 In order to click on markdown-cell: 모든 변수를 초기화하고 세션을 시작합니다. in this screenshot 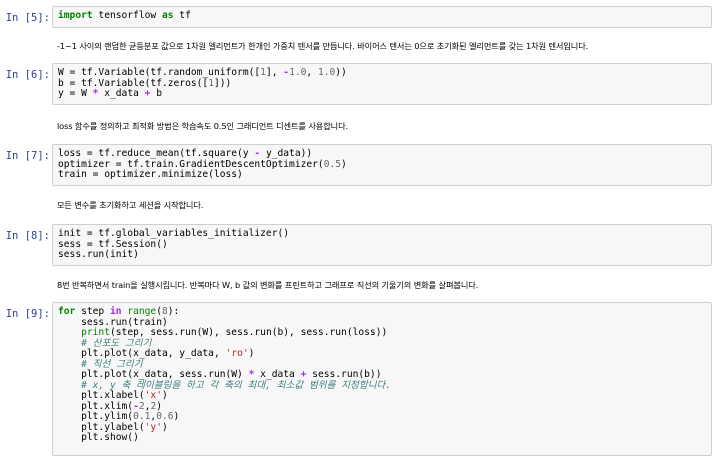, I will do `click(130, 205)`.